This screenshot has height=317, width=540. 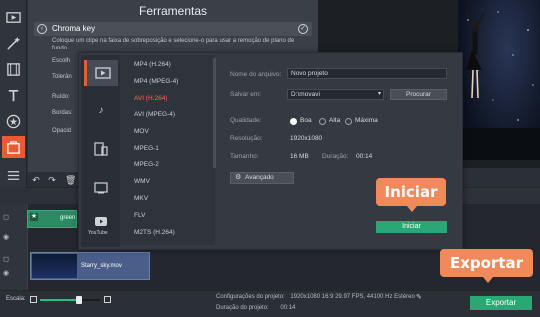 I want to click on save-in-label: Salvar em:, so click(x=246, y=94).